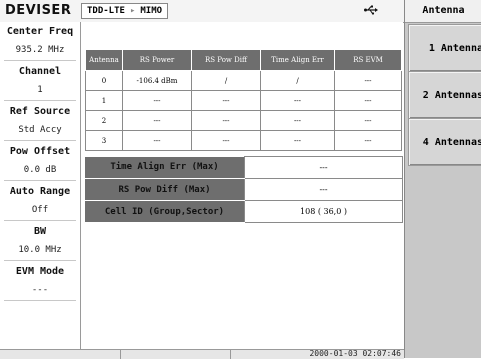 Image resolution: width=481 pixels, height=359 pixels. What do you see at coordinates (40, 71) in the screenshot?
I see `param-label: Channel` at bounding box center [40, 71].